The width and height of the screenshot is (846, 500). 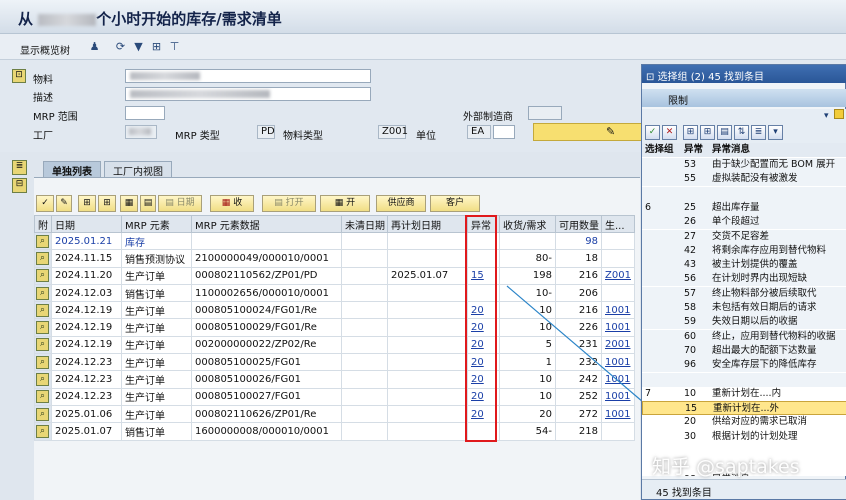 What do you see at coordinates (744, 350) in the screenshot?
I see `popup-list-item: 70 超出最大的配额下达数量` at bounding box center [744, 350].